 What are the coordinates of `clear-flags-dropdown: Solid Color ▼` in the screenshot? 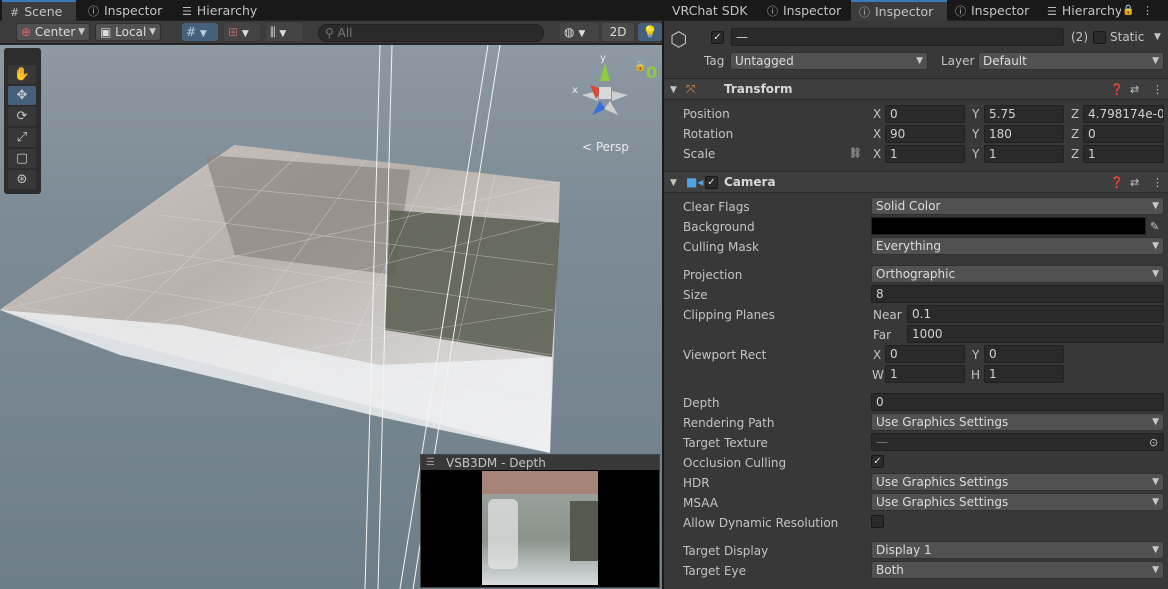 It's located at (1017, 206).